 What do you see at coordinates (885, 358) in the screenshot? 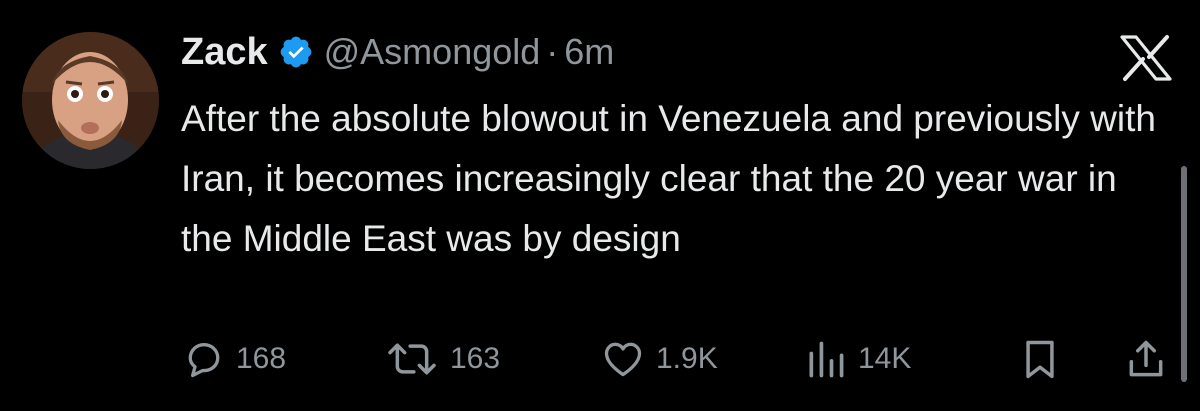
I see `views-count: 14K` at bounding box center [885, 358].